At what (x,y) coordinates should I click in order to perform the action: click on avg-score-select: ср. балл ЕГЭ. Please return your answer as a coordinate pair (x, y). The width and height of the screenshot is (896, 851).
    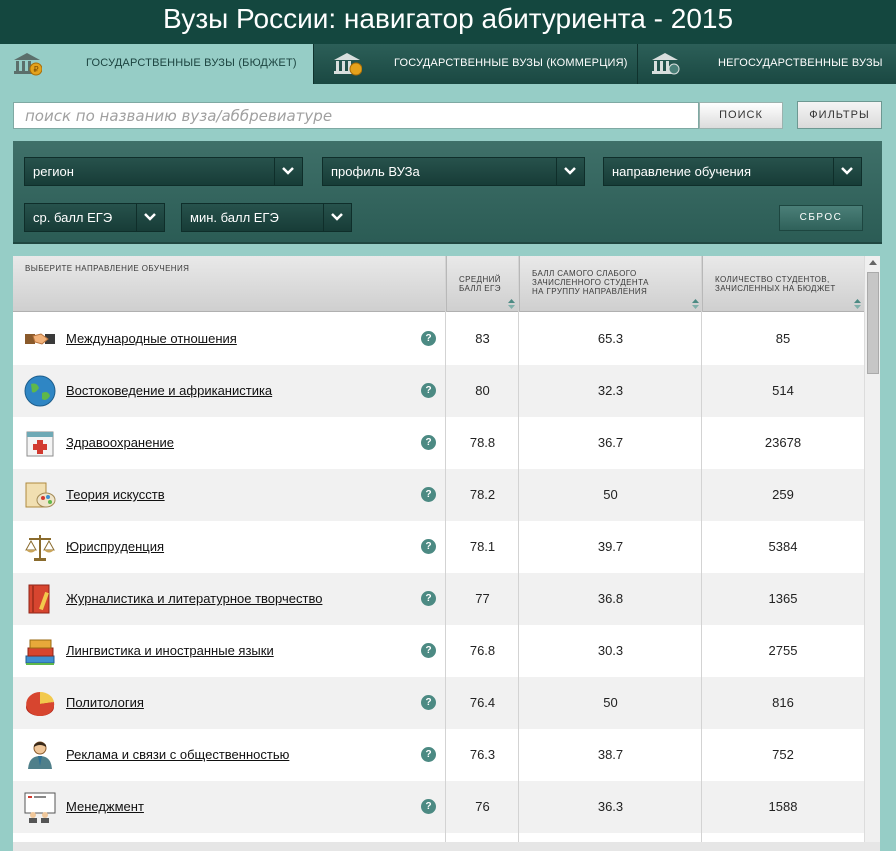
    Looking at the image, I should click on (94, 217).